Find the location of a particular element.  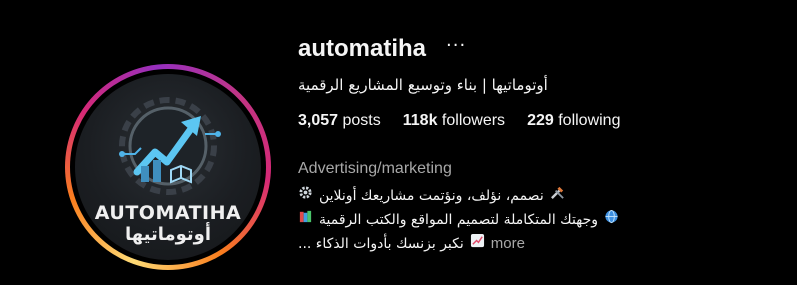

books-icon is located at coordinates (305, 220).